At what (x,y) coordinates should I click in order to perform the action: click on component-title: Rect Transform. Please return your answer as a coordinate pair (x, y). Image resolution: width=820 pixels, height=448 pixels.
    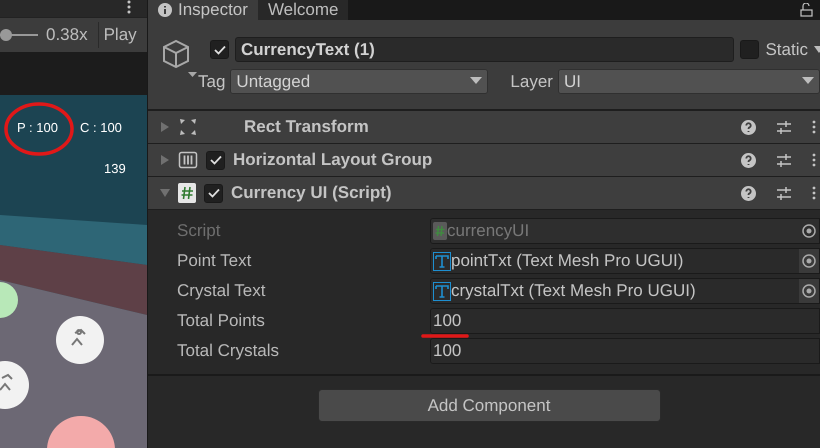
    Looking at the image, I should click on (307, 127).